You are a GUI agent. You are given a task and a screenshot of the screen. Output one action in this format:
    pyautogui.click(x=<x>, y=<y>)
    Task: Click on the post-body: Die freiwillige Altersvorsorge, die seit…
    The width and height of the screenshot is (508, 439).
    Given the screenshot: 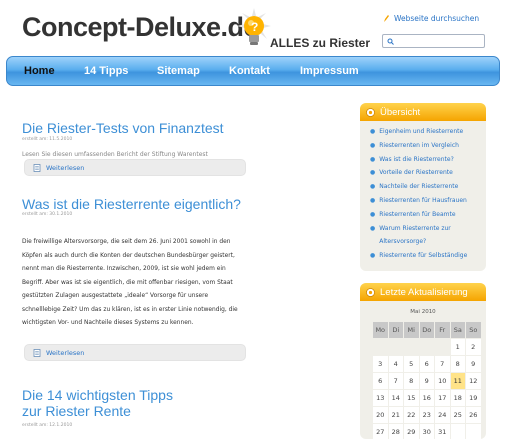 What is the action you would take?
    pyautogui.click(x=136, y=283)
    